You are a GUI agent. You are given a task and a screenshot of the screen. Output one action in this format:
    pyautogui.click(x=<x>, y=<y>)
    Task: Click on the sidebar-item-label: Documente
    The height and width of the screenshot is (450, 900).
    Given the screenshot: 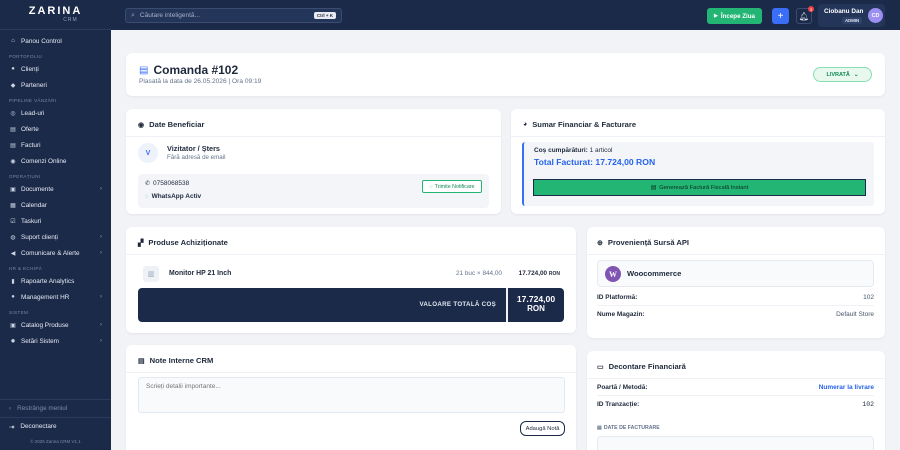 What is the action you would take?
    pyautogui.click(x=37, y=189)
    